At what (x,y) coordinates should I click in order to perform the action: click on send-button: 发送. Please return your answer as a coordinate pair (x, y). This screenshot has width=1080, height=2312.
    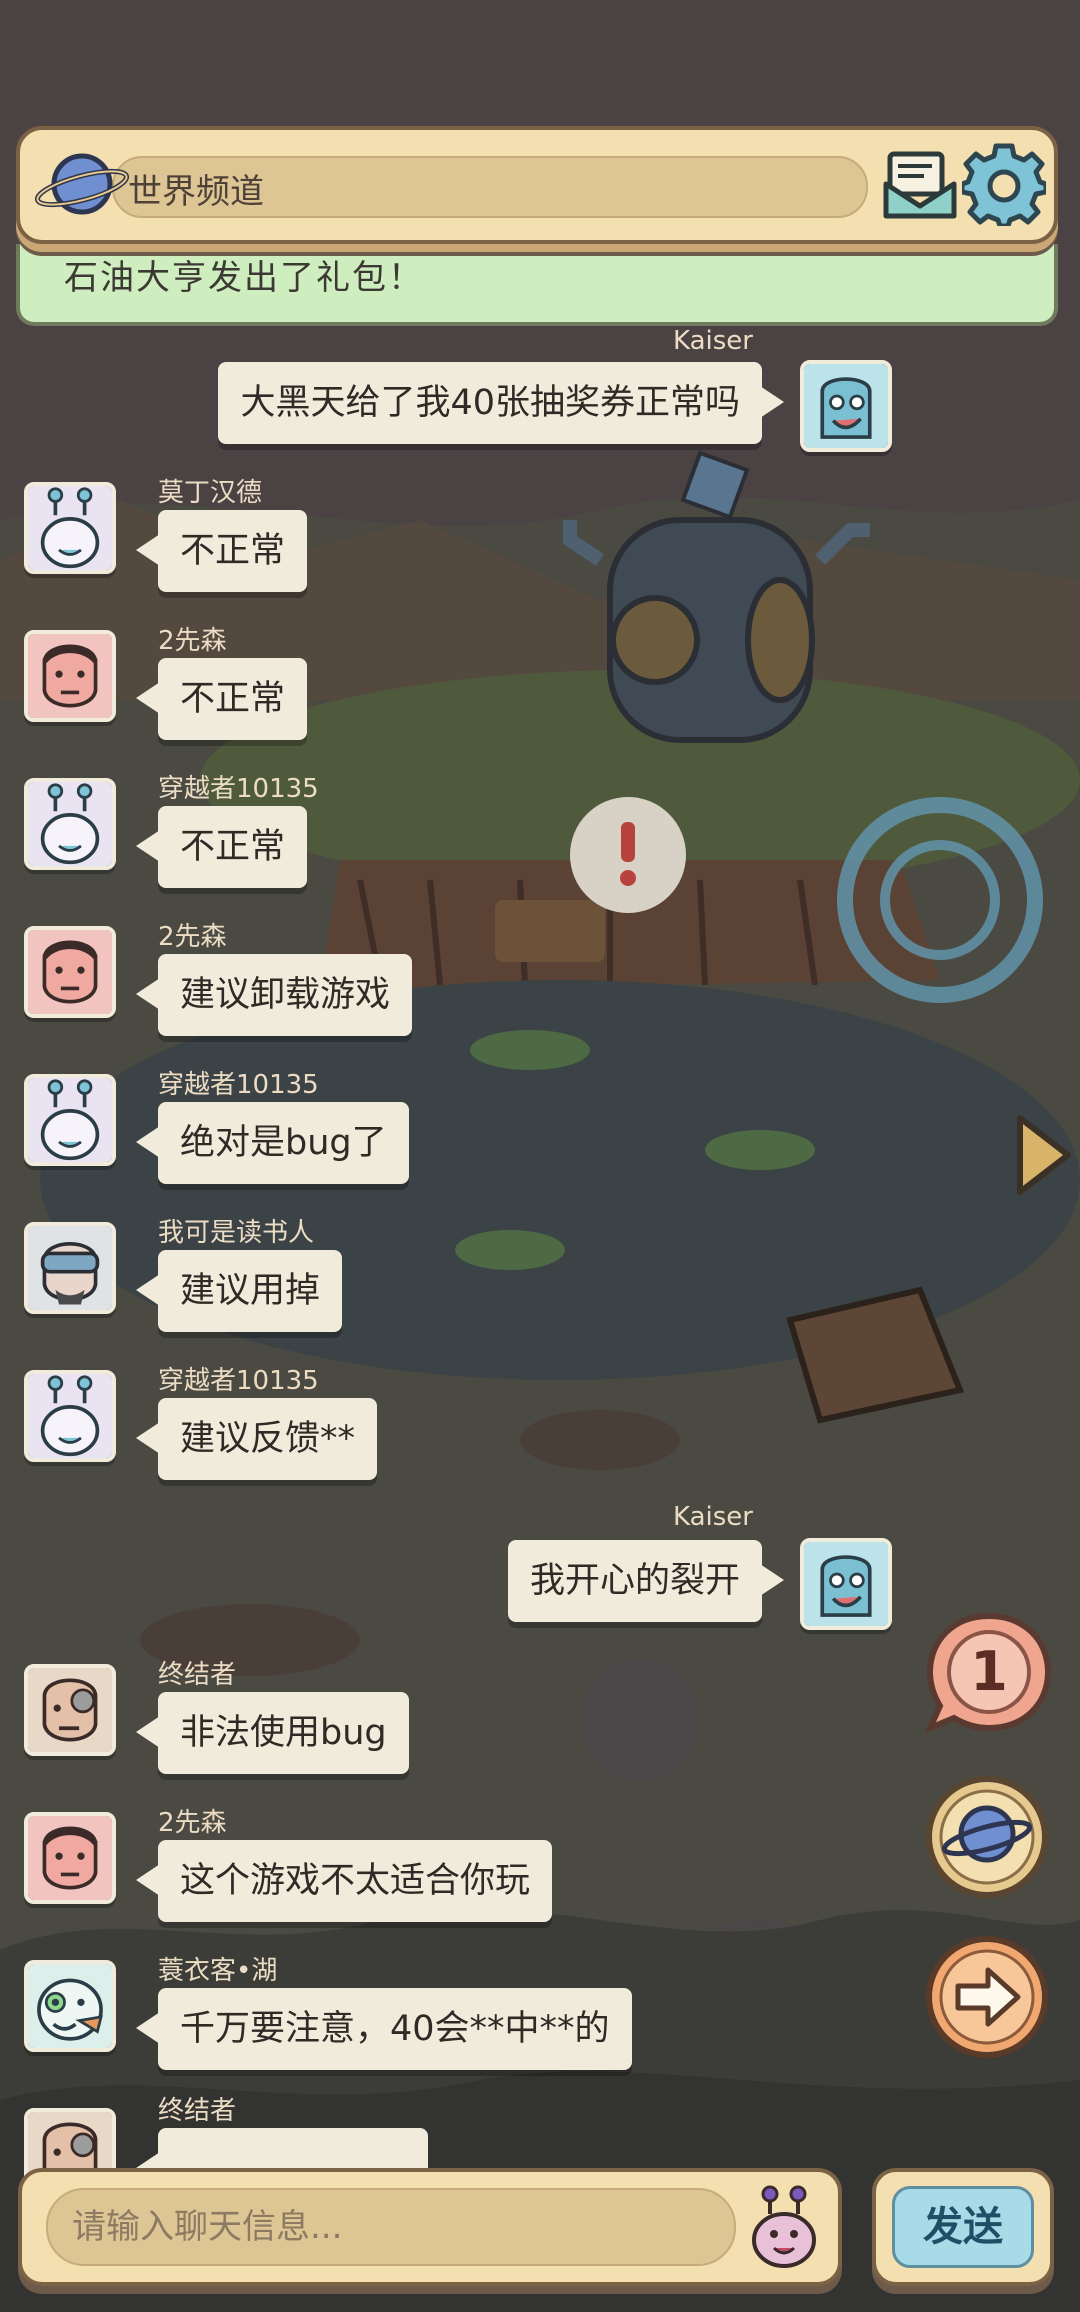
    Looking at the image, I should click on (963, 2227).